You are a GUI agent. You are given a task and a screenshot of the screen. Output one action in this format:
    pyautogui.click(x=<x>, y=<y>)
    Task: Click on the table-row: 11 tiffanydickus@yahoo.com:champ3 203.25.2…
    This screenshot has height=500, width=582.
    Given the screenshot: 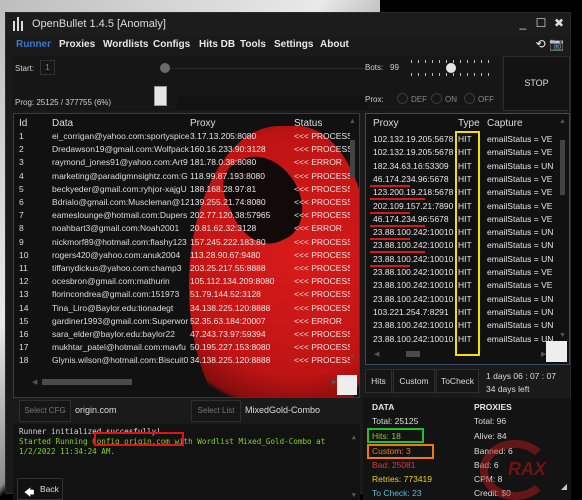 What is the action you would take?
    pyautogui.click(x=182, y=270)
    